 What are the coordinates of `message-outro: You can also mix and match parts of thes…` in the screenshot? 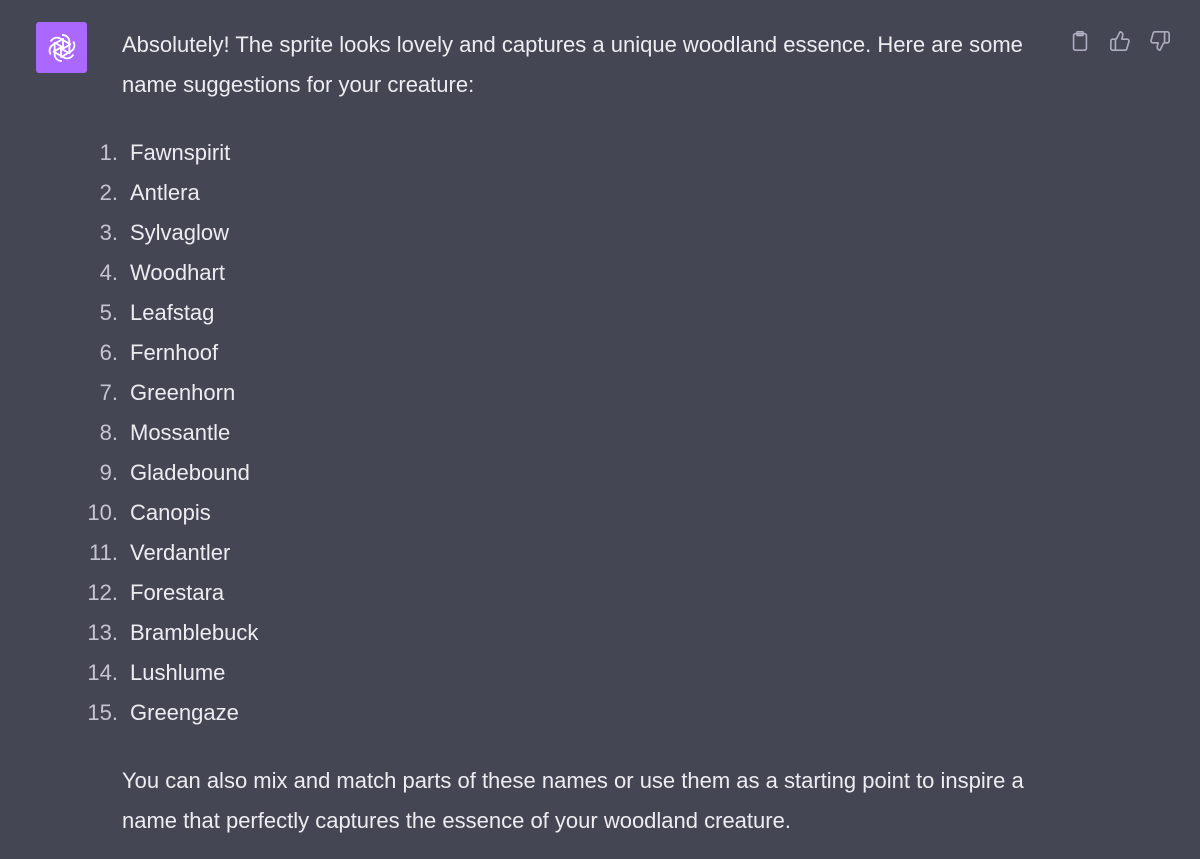 It's located at (573, 800).